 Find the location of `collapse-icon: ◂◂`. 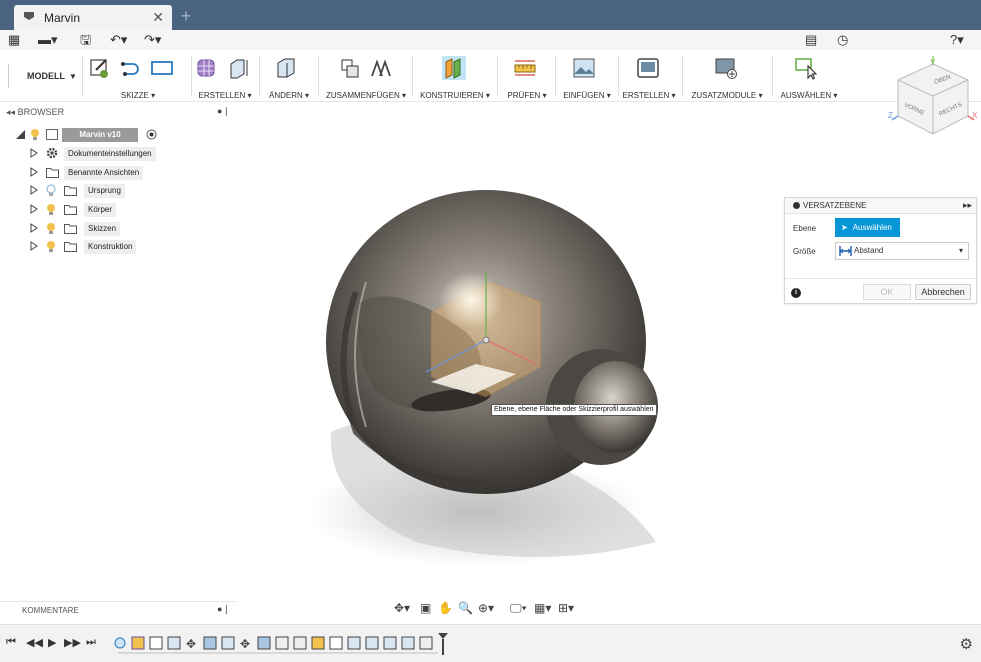

collapse-icon: ◂◂ is located at coordinates (10, 112).